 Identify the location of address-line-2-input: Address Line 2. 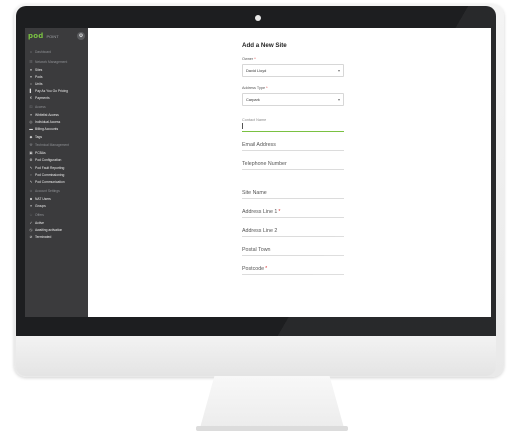
(293, 231).